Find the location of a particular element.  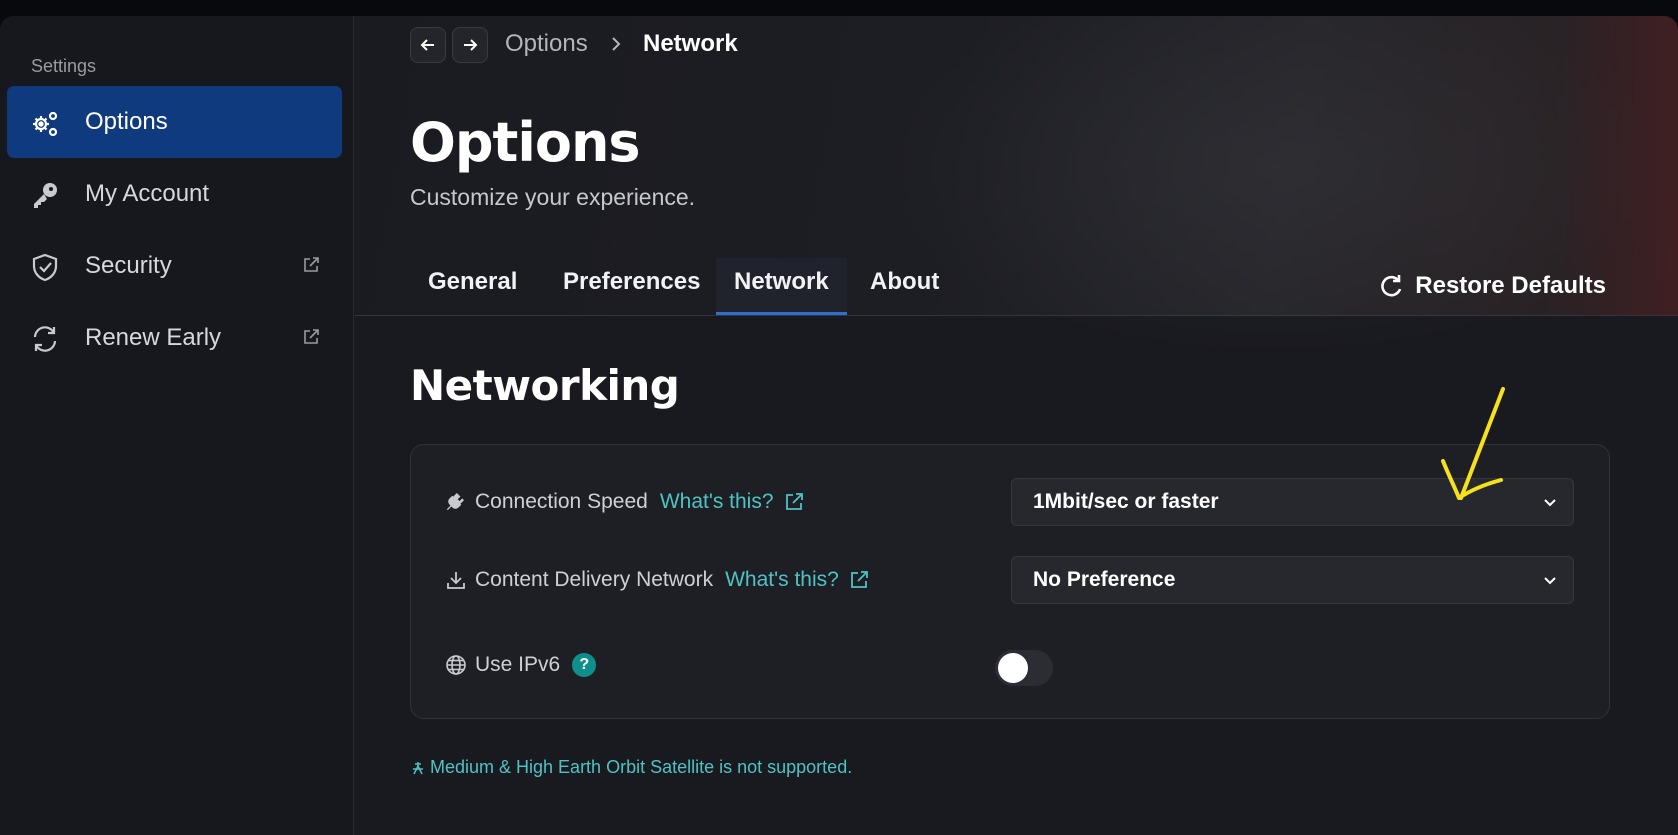

tab-general: General is located at coordinates (472, 286).